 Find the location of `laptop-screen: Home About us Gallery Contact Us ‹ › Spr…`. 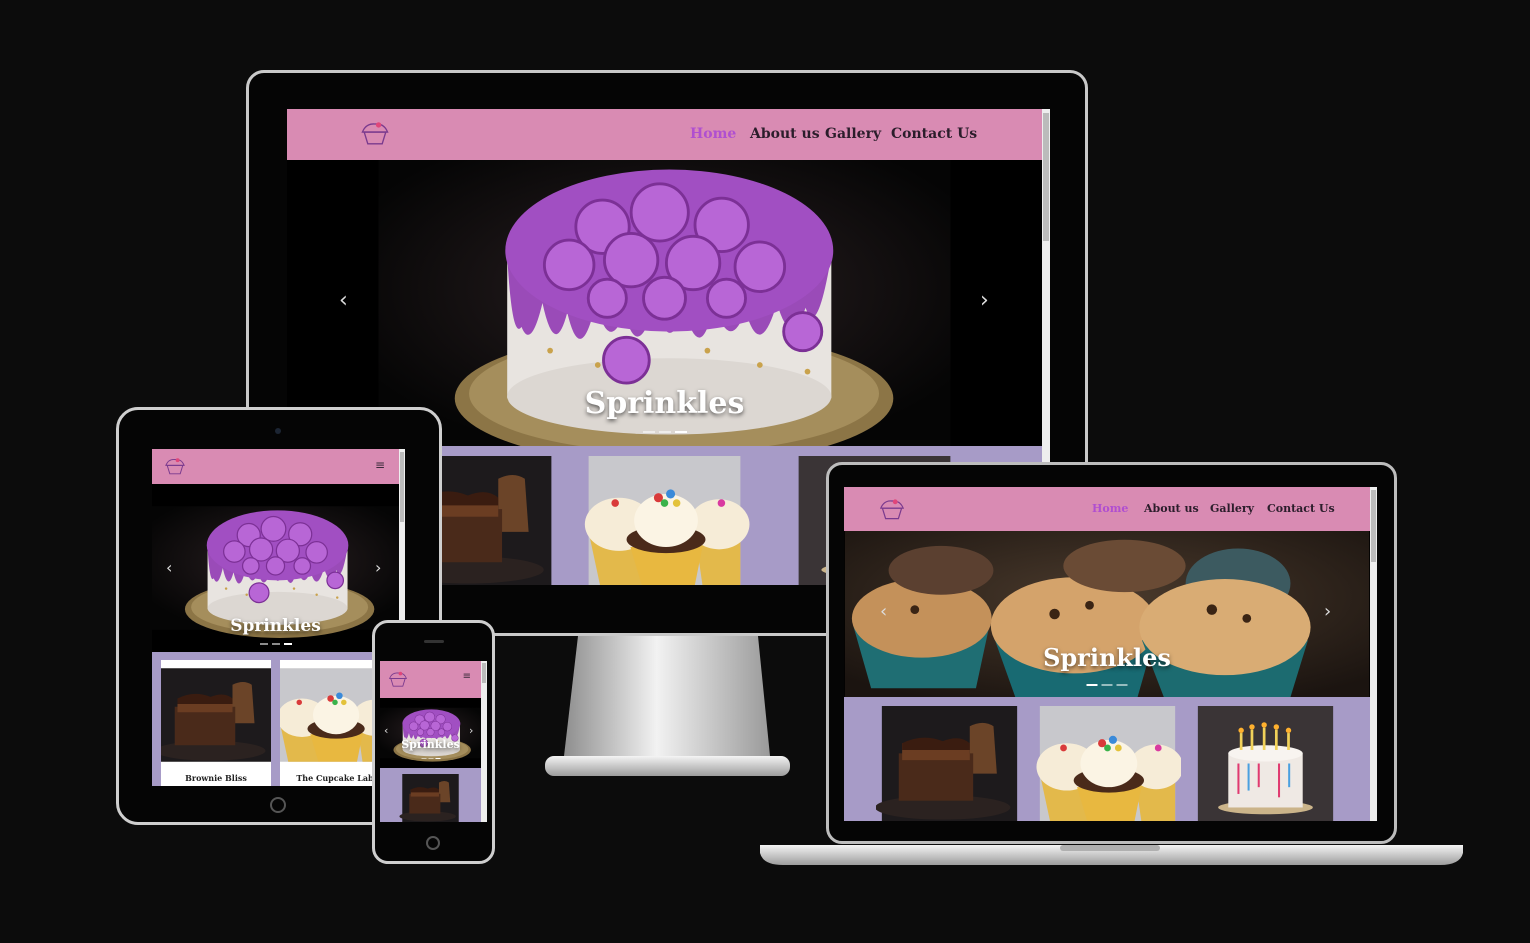

laptop-screen: Home About us Gallery Contact Us ‹ › Spr… is located at coordinates (1110, 654).